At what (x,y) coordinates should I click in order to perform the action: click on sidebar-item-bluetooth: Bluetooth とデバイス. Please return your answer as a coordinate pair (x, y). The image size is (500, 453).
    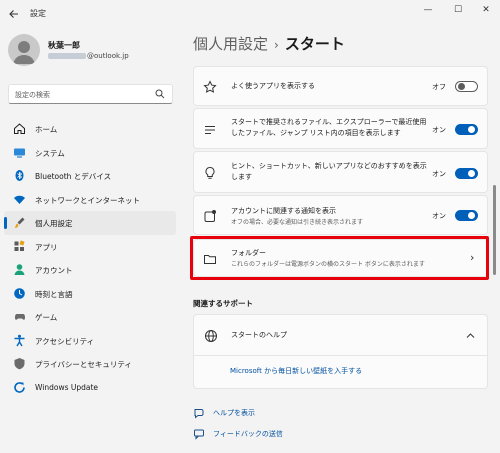
    Looking at the image, I should click on (90, 176).